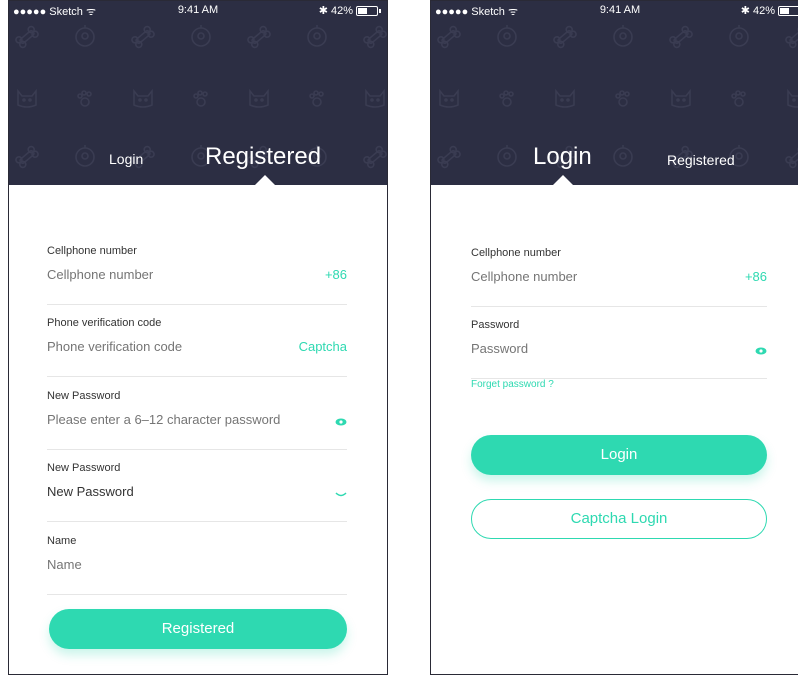 The image size is (798, 675). What do you see at coordinates (512, 384) in the screenshot?
I see `forgot-password-link: Forget password ?` at bounding box center [512, 384].